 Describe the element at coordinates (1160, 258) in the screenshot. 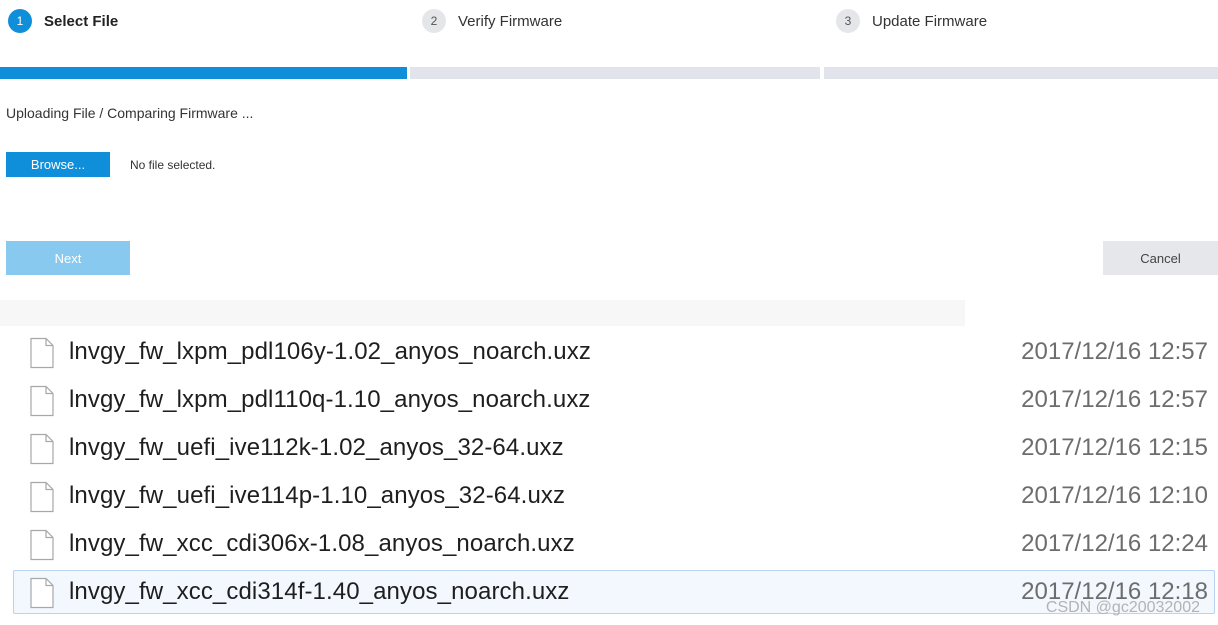

I see `cancel-button: Cancel` at that location.